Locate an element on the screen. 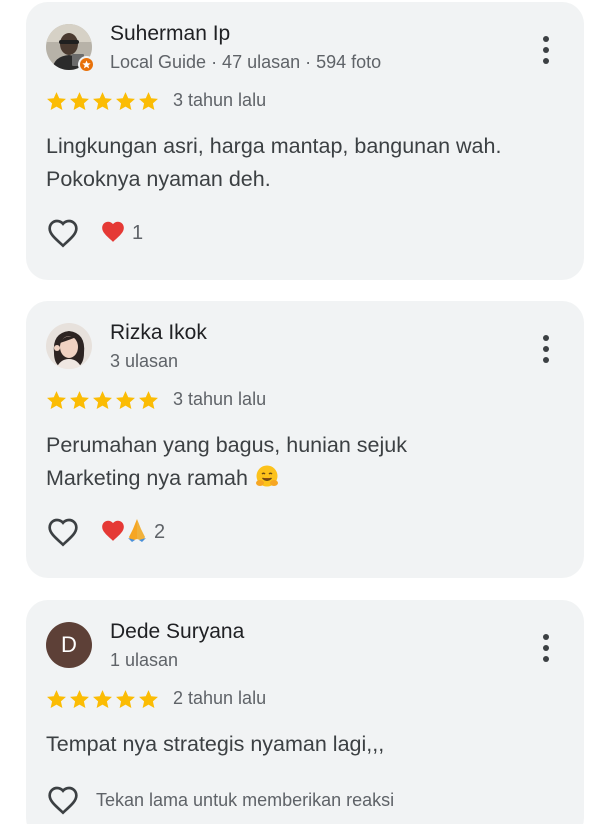 The height and width of the screenshot is (824, 610). reviewer-avatar: D is located at coordinates (69, 645).